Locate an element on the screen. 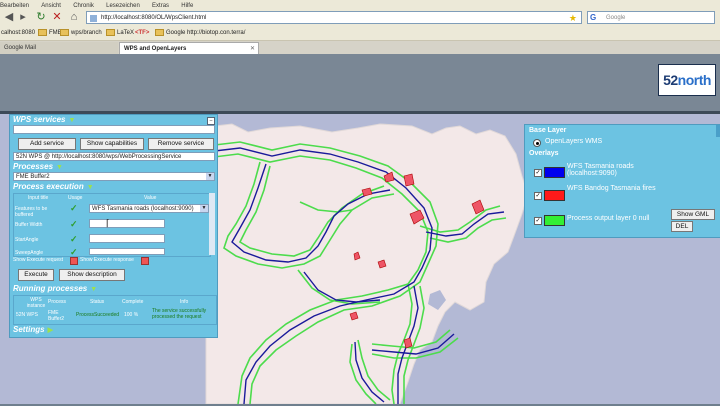 The width and height of the screenshot is (720, 406). page-favicon-icon is located at coordinates (93, 18).